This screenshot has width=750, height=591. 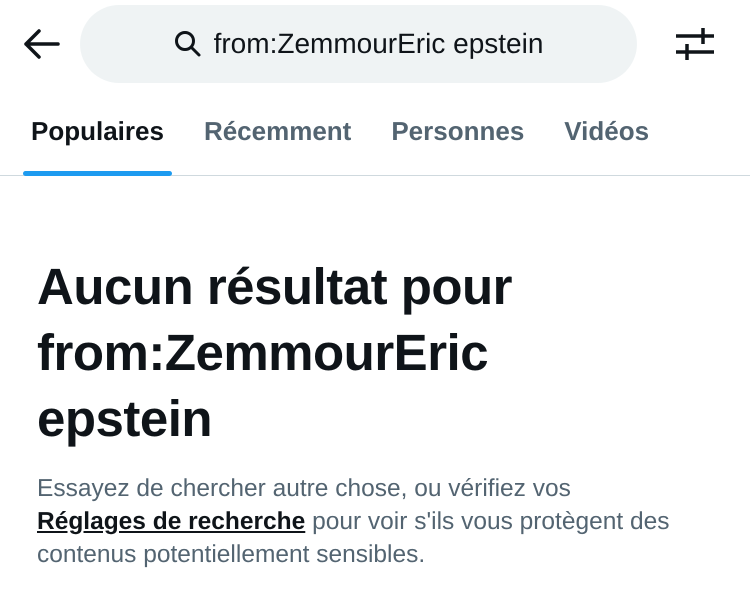 I want to click on back-arrow-icon, so click(x=41, y=44).